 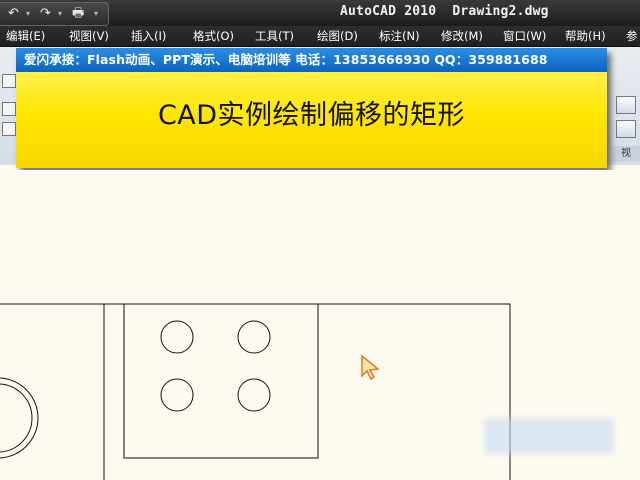 I want to click on inner-offset-rectangle, so click(x=221, y=381).